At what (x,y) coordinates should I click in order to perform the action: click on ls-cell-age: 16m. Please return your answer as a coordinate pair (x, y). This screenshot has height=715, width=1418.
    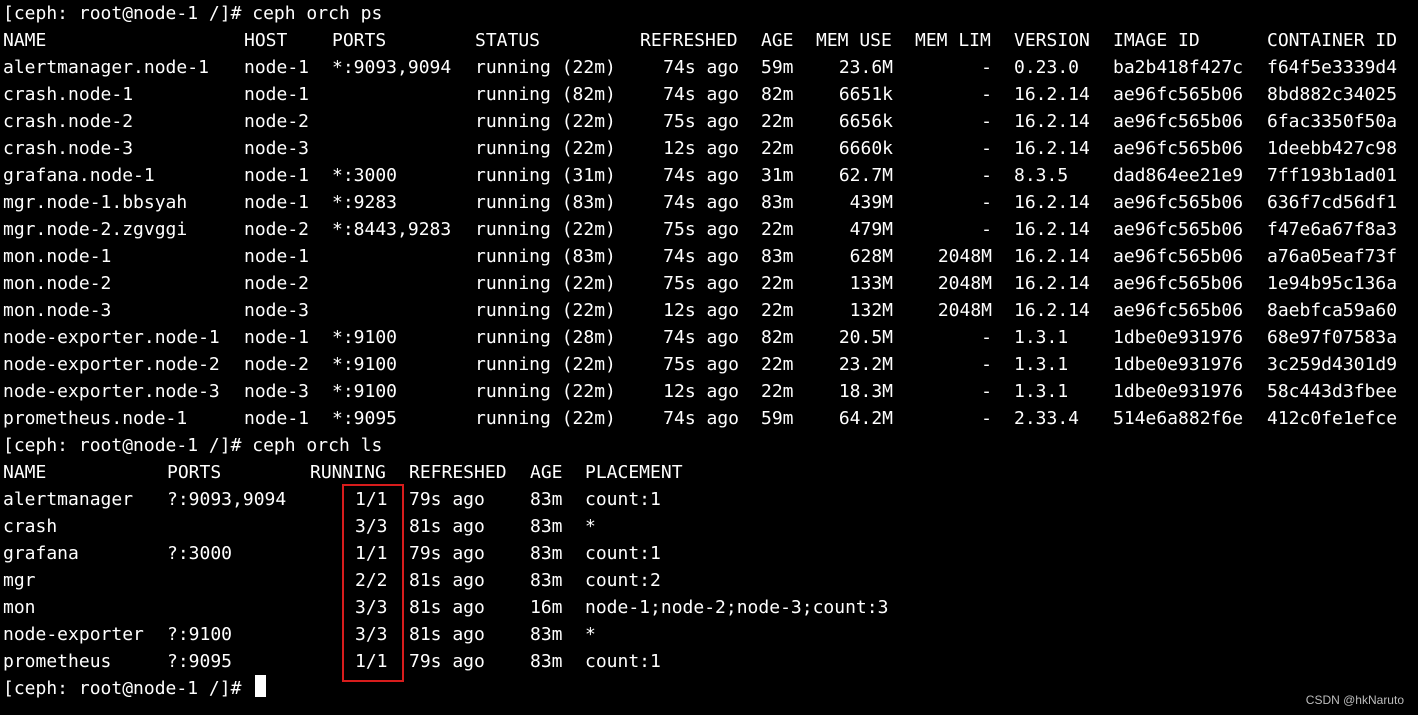
    Looking at the image, I should click on (546, 607).